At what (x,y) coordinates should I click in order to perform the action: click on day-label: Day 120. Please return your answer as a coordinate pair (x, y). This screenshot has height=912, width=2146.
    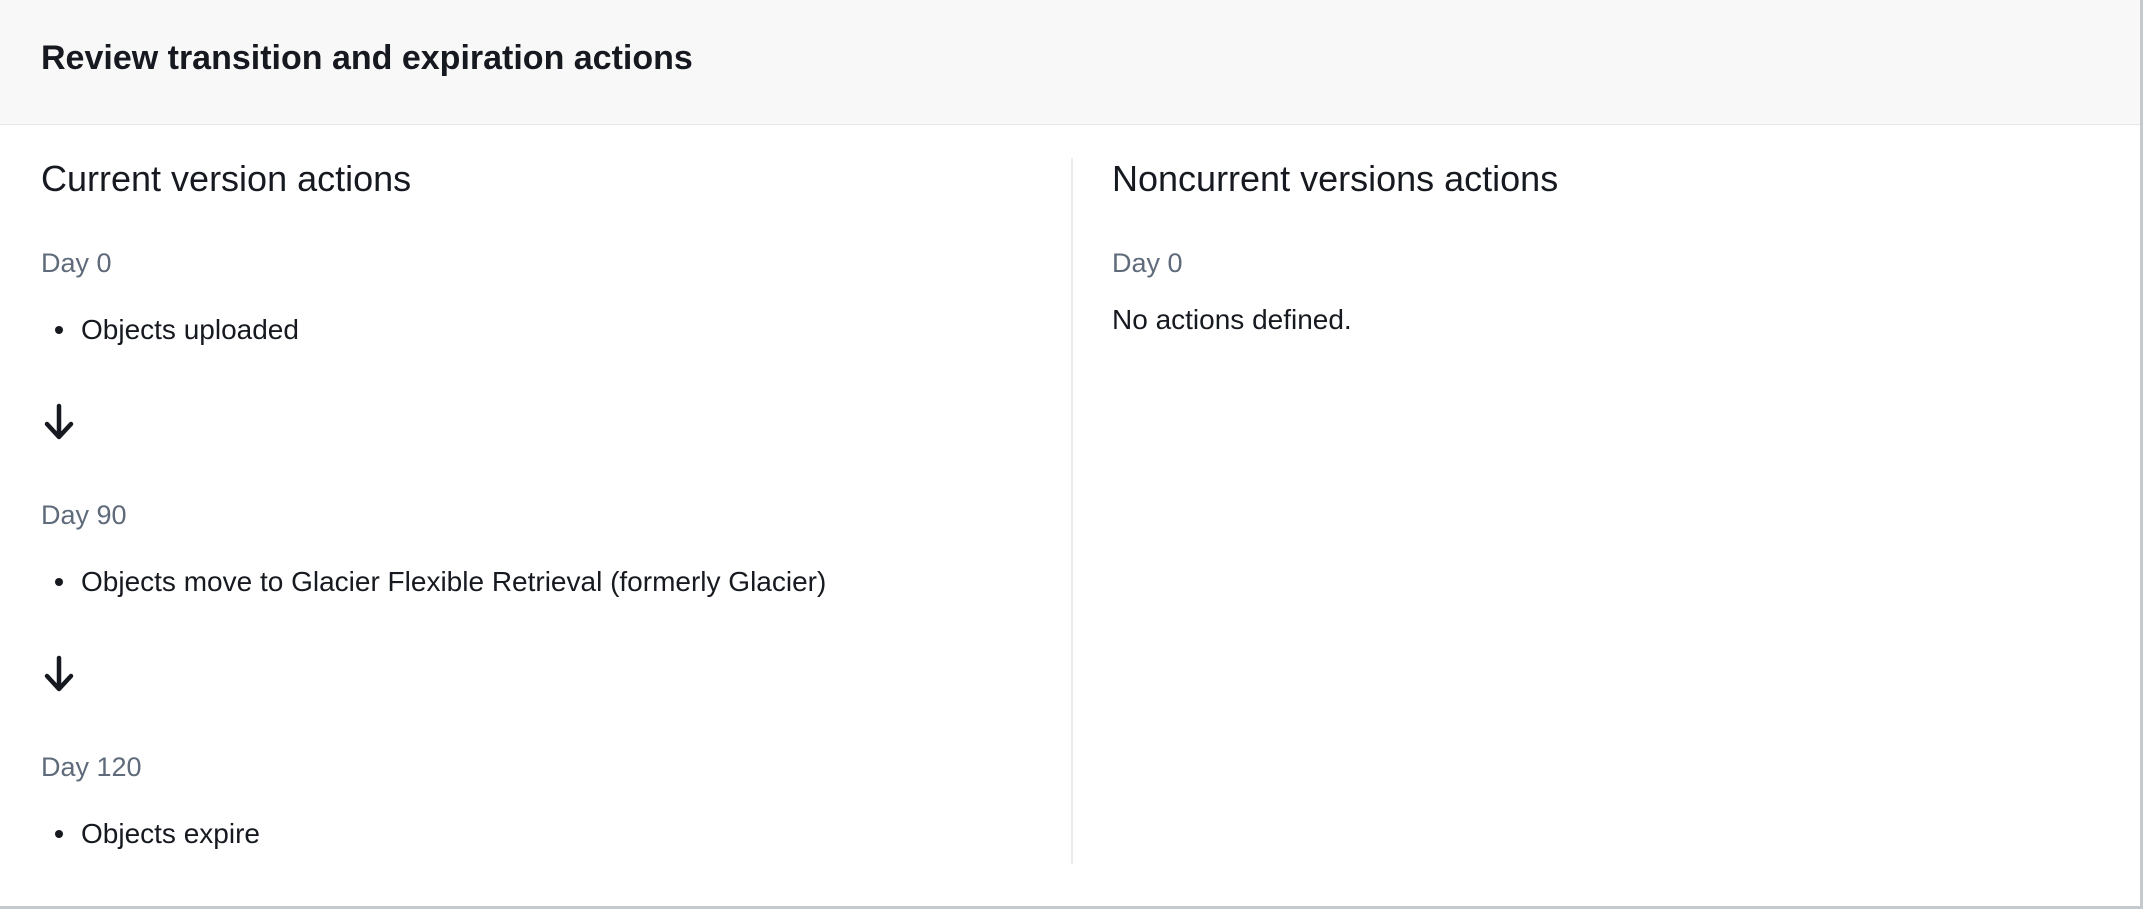
    Looking at the image, I should click on (91, 767).